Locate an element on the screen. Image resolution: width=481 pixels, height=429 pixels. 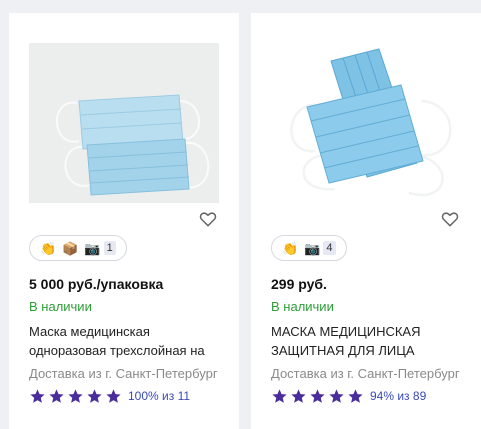
product-rating: 94% из 89 is located at coordinates (348, 396).